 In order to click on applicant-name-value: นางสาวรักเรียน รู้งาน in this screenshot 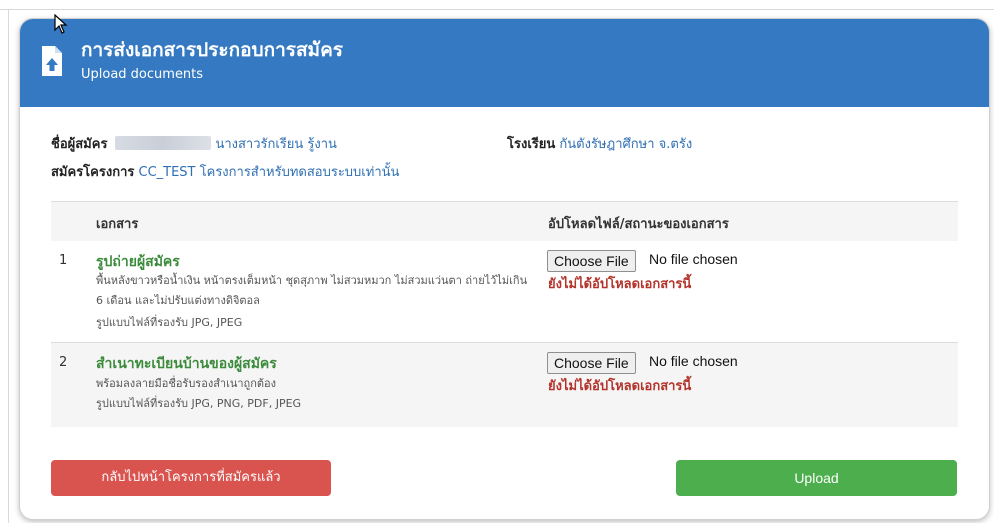, I will do `click(276, 144)`.